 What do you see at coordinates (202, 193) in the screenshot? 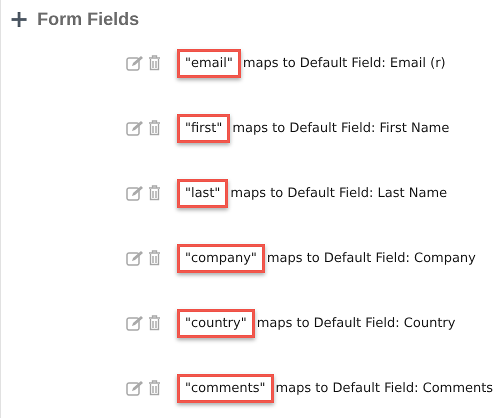
I see `field-name: "last"` at bounding box center [202, 193].